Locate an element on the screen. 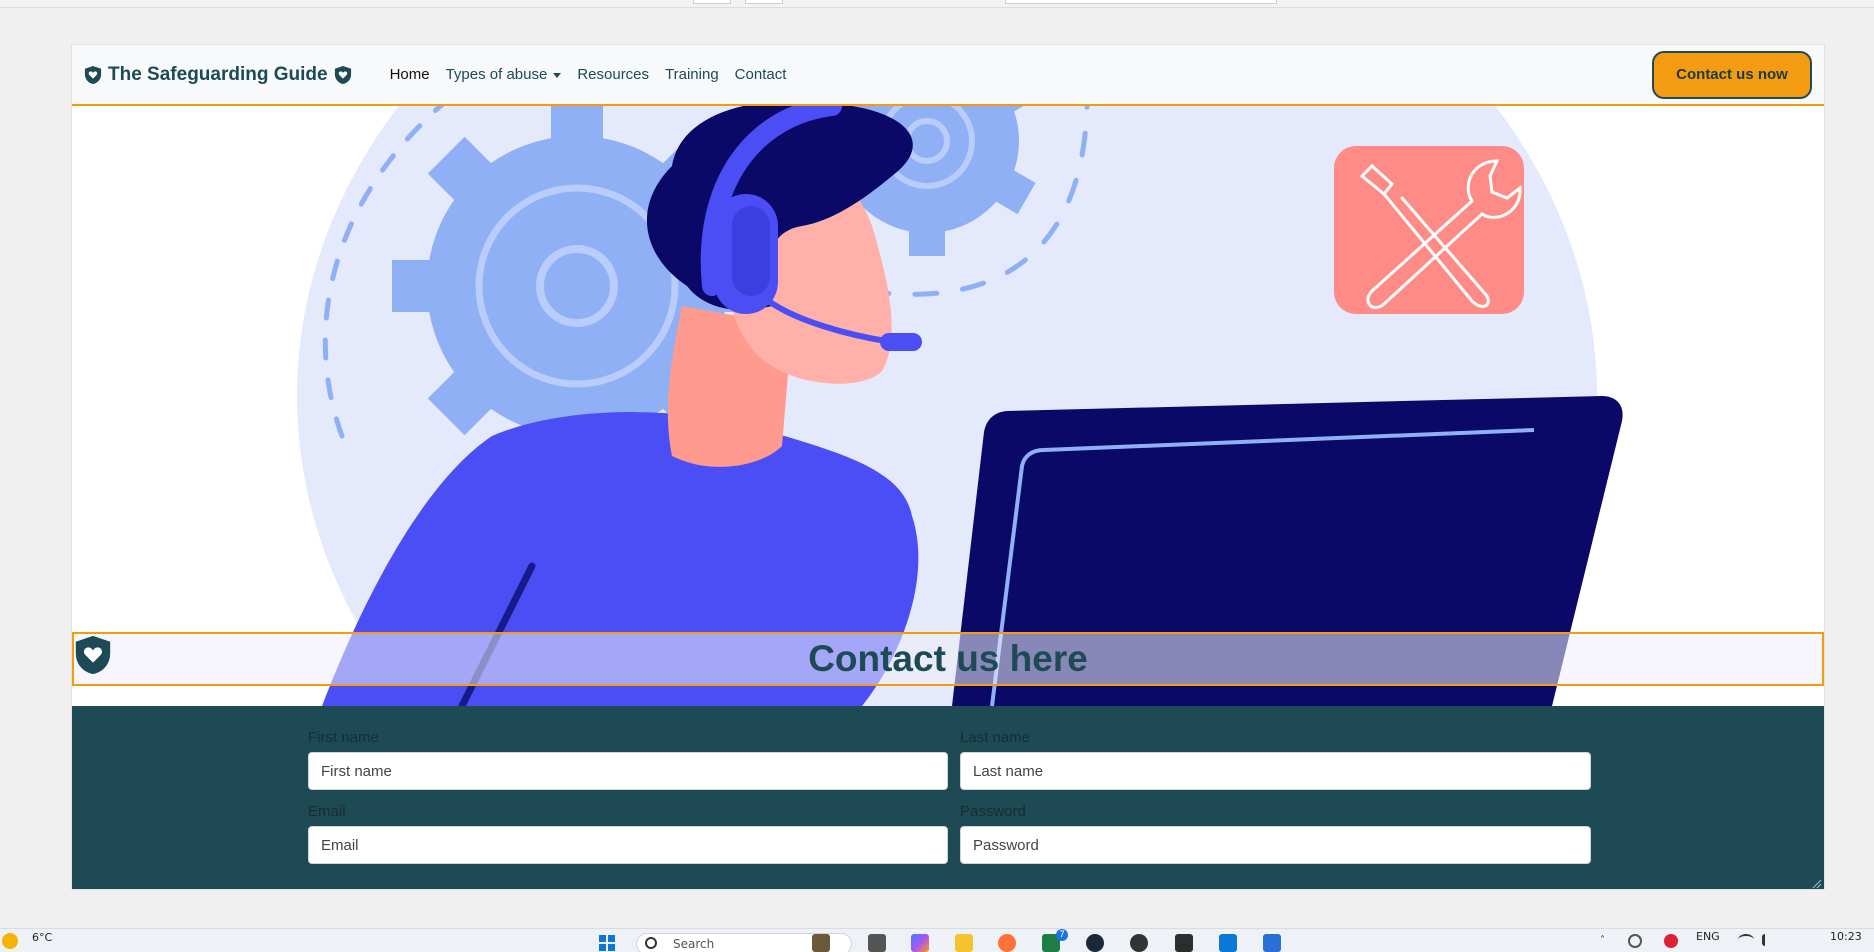 Image resolution: width=1874 pixels, height=952 pixels. copilot-icon is located at coordinates (920, 943).